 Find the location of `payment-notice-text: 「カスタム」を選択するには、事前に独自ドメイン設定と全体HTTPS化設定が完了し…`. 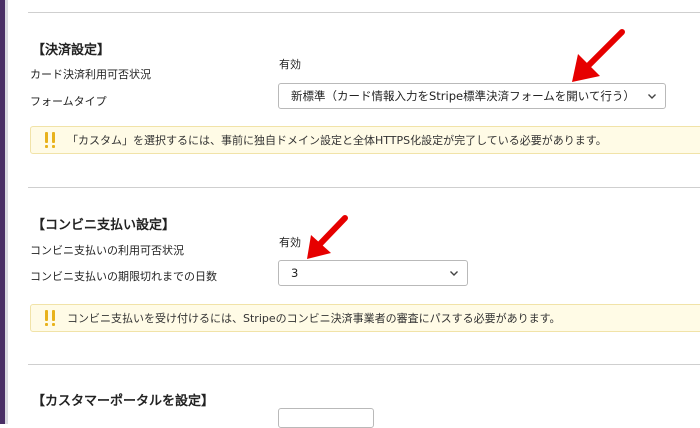

payment-notice-text: 「カスタム」を選択するには、事前に独自ドメイン設定と全体HTTPS化設定が完了し… is located at coordinates (337, 140).